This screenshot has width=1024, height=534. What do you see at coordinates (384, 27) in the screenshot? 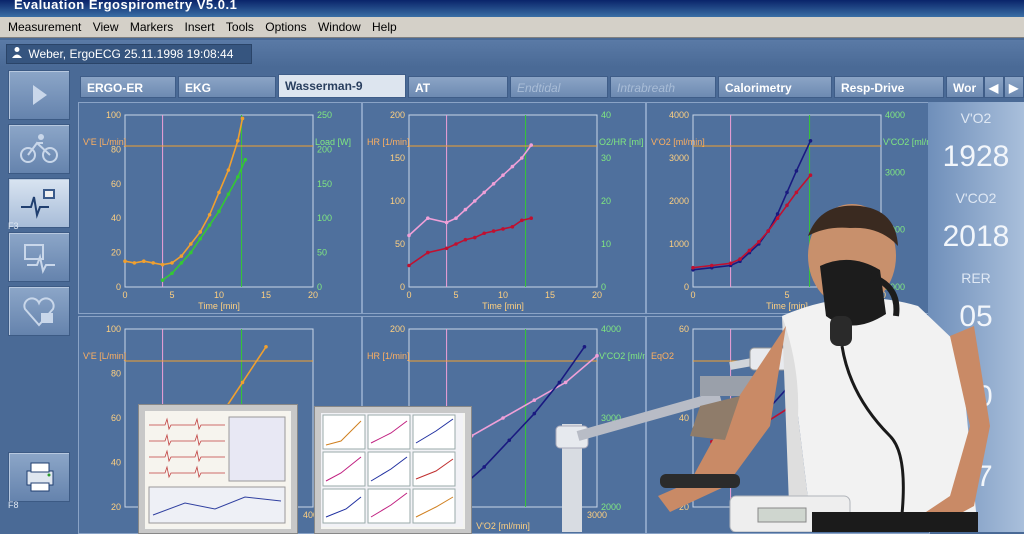
I see `menu-help: Help` at bounding box center [384, 27].